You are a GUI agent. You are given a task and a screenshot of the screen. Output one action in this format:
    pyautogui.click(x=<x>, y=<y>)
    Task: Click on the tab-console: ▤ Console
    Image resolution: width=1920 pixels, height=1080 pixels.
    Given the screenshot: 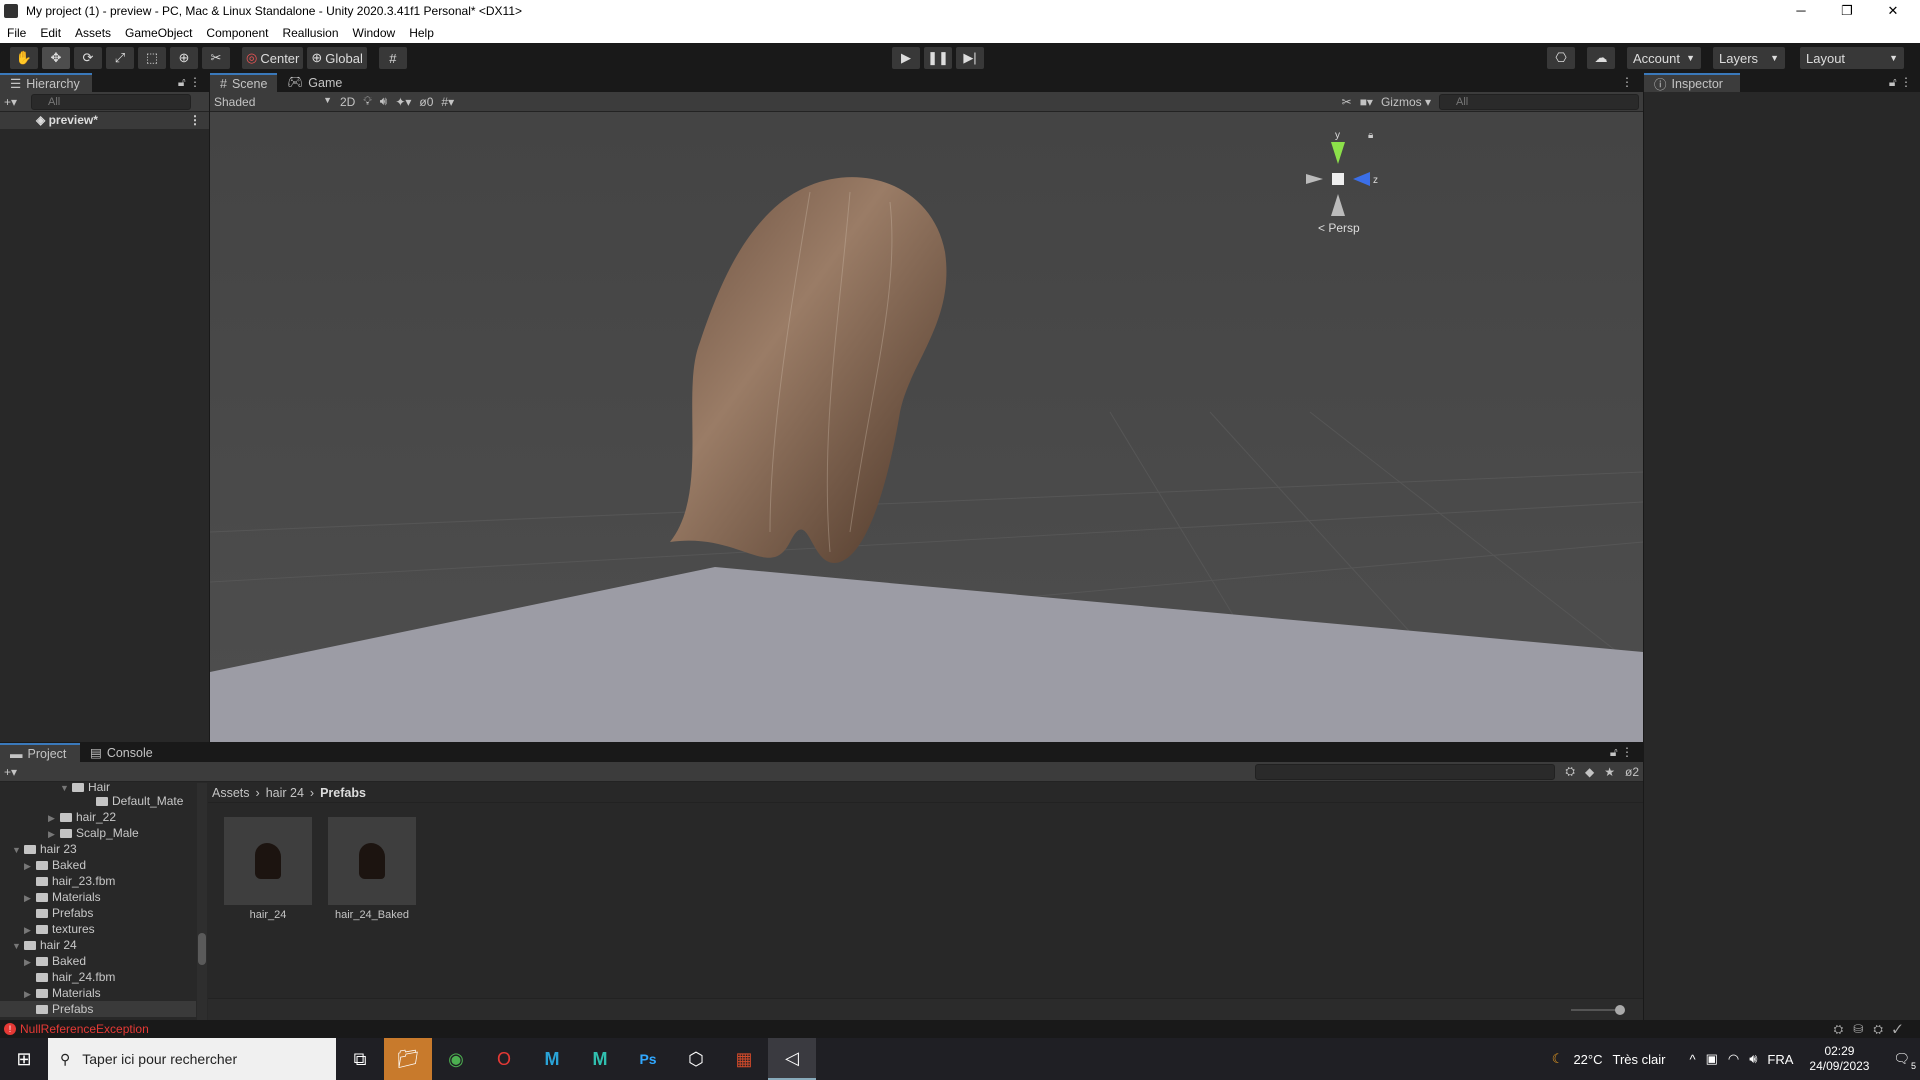 What is the action you would take?
    pyautogui.click(x=121, y=752)
    